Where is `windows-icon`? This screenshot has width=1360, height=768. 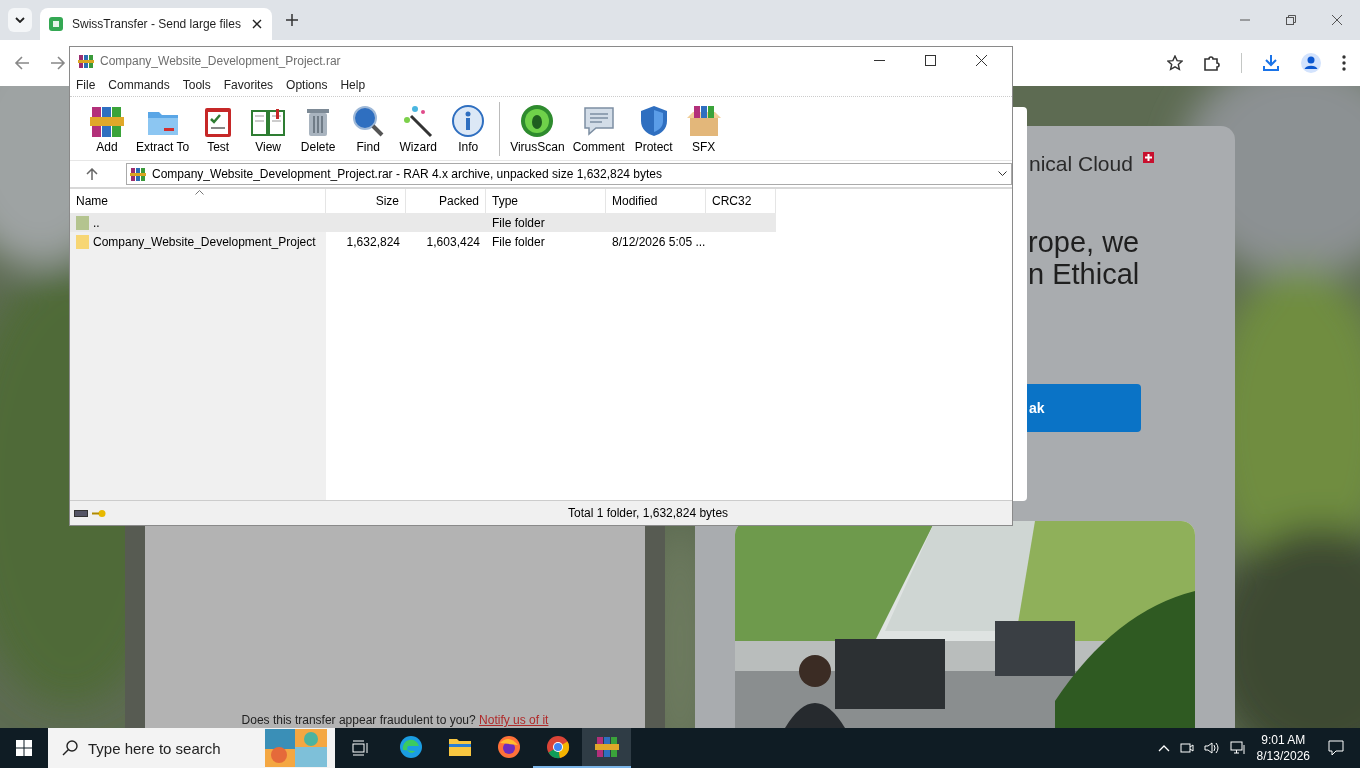 windows-icon is located at coordinates (24, 748).